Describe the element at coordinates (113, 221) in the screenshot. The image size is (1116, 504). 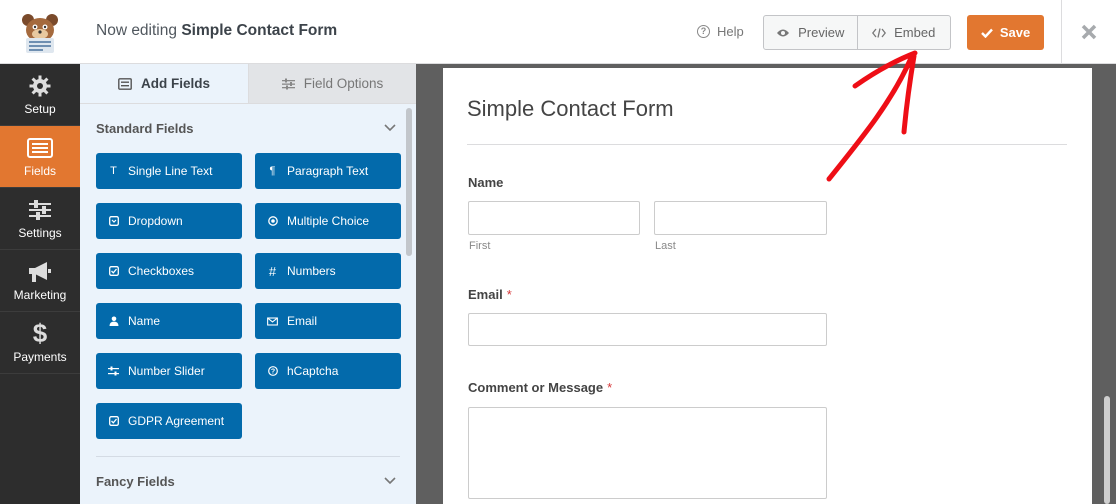
I see `dropdown-icon` at that location.